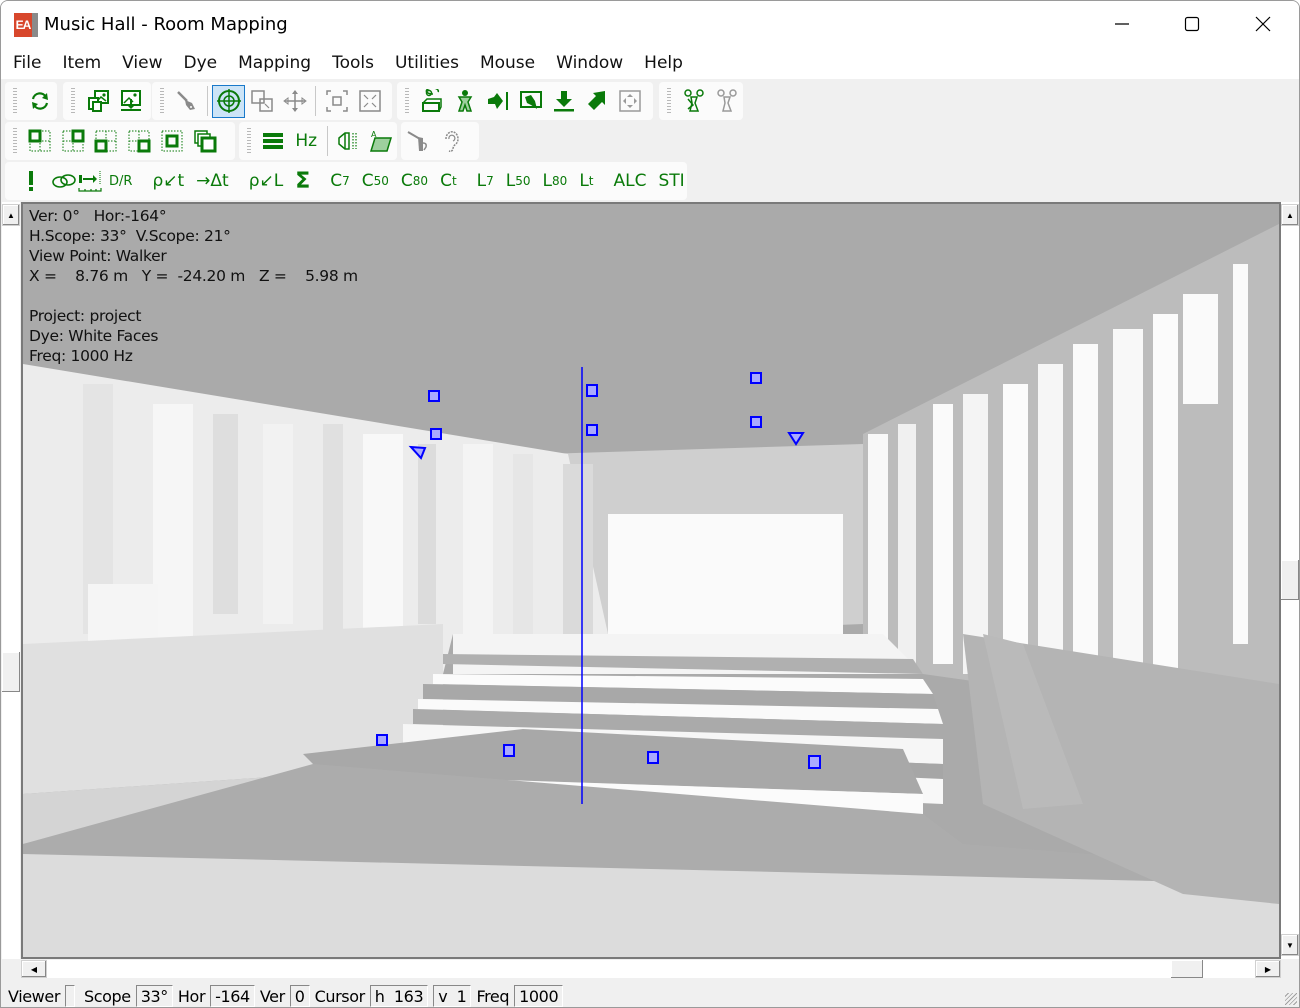  I want to click on menu-help: Help, so click(663, 63).